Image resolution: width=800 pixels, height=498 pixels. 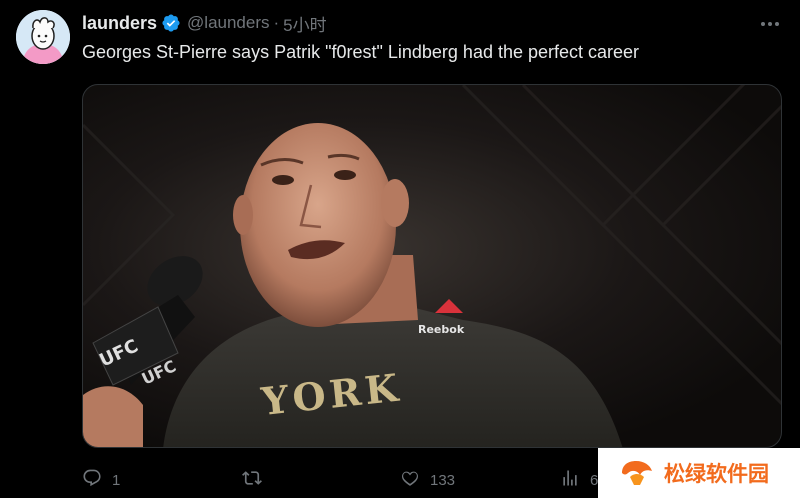 What do you see at coordinates (770, 24) in the screenshot?
I see `more-icon` at bounding box center [770, 24].